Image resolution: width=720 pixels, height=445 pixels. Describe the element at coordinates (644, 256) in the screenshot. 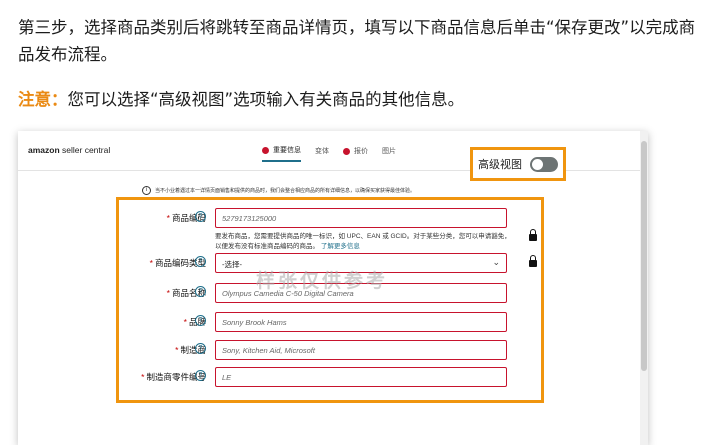

I see `scroll-thumb` at that location.